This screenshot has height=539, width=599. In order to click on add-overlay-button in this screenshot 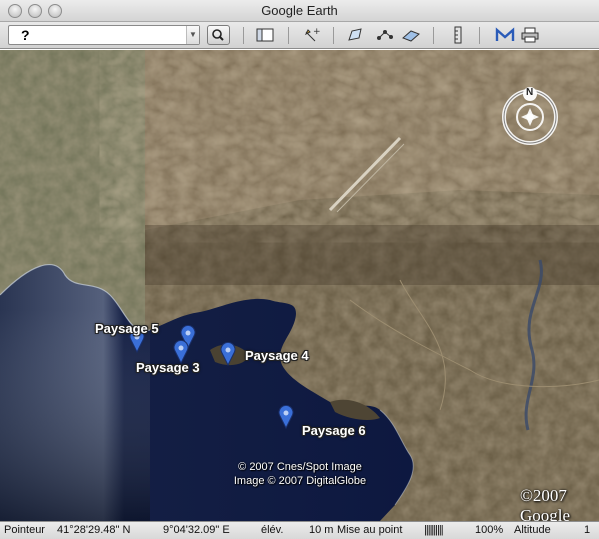, I will do `click(411, 35)`.